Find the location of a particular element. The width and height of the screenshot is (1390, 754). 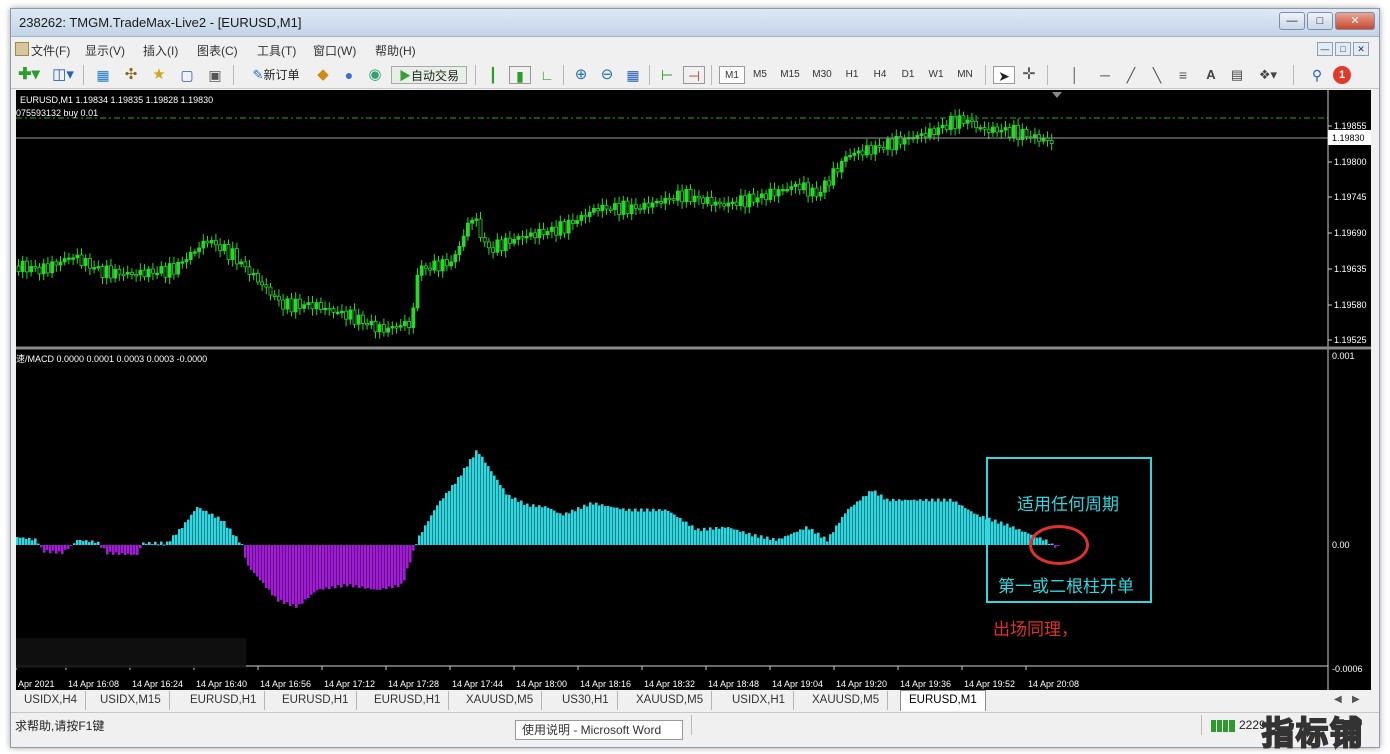

menu-tools: 工具(T) is located at coordinates (276, 50).